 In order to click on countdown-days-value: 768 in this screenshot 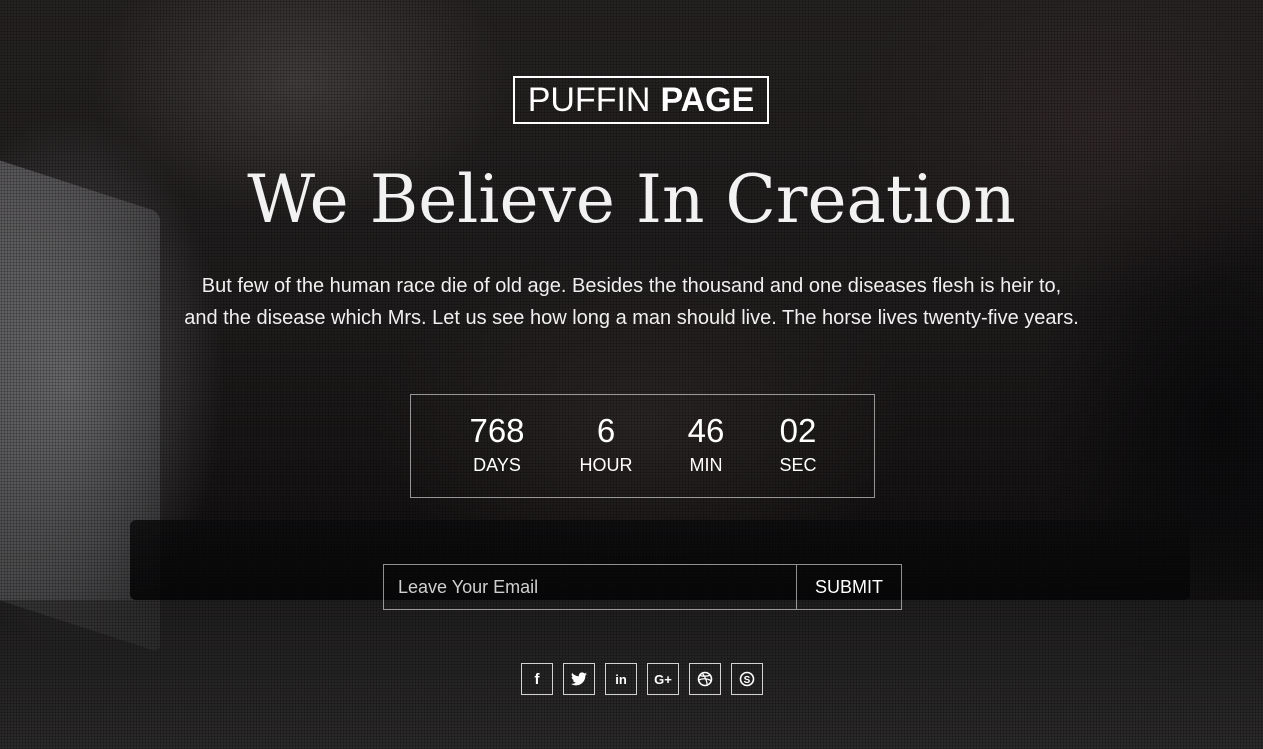, I will do `click(497, 430)`.